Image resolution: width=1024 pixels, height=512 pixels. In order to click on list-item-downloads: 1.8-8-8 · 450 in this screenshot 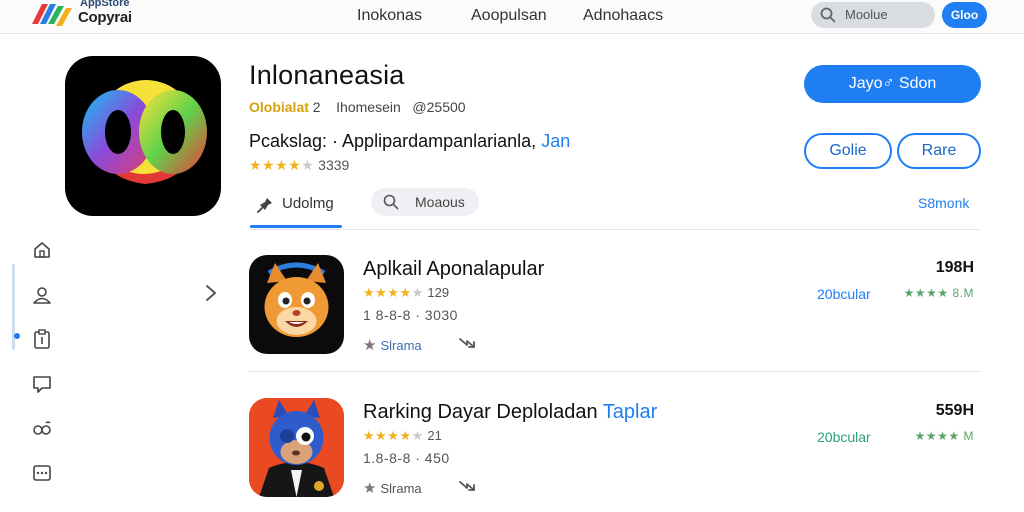, I will do `click(406, 458)`.